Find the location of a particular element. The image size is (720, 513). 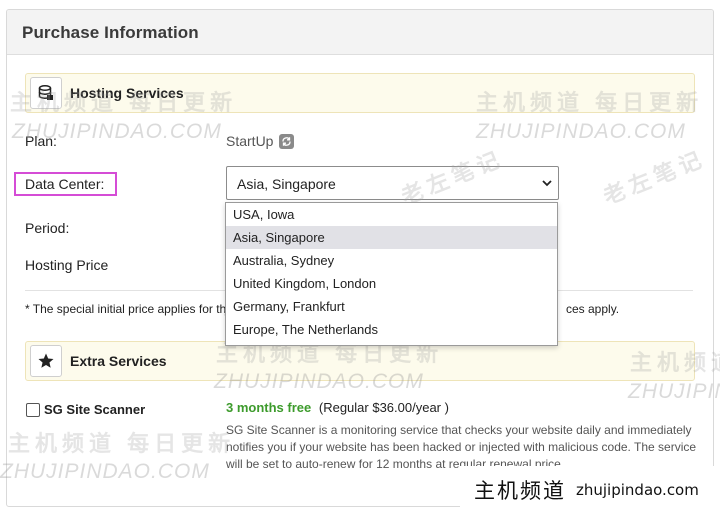

datacenter-option: United Kingdom, London is located at coordinates (391, 283).